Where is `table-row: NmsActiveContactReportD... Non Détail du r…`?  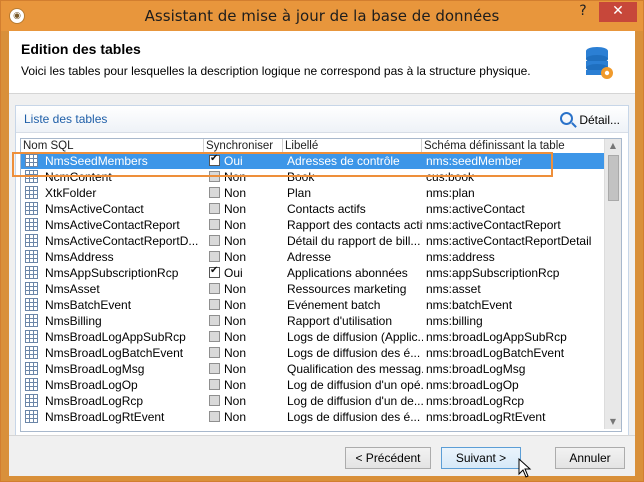
table-row: NmsActiveContactReportD... Non Détail du r… is located at coordinates (317, 241).